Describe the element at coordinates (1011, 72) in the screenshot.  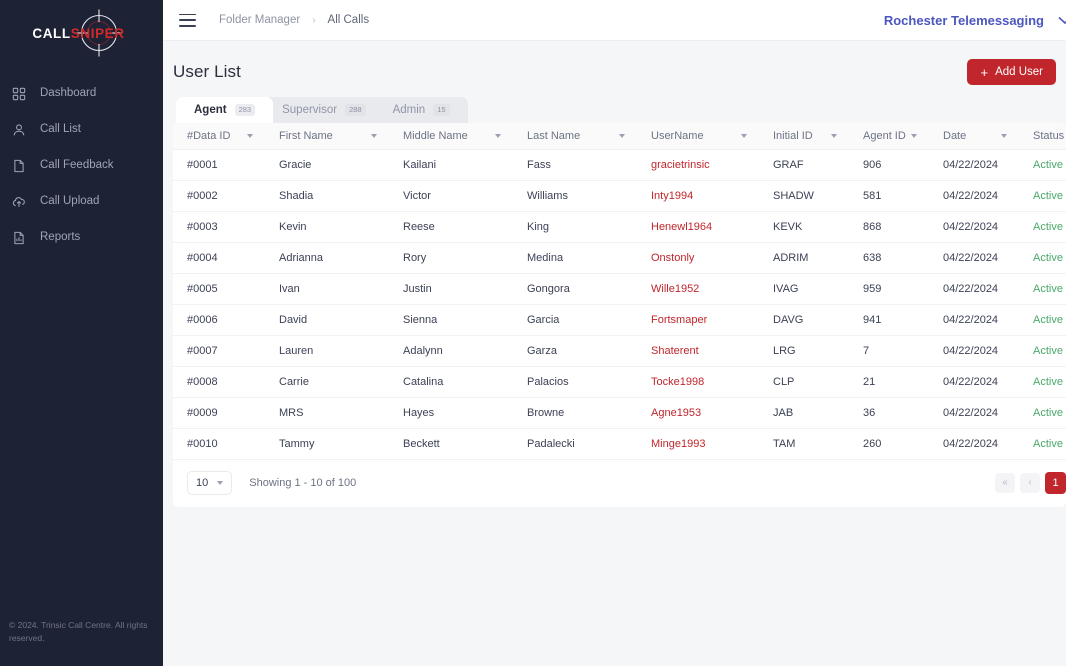
I see `add-user-button: + Add User` at that location.